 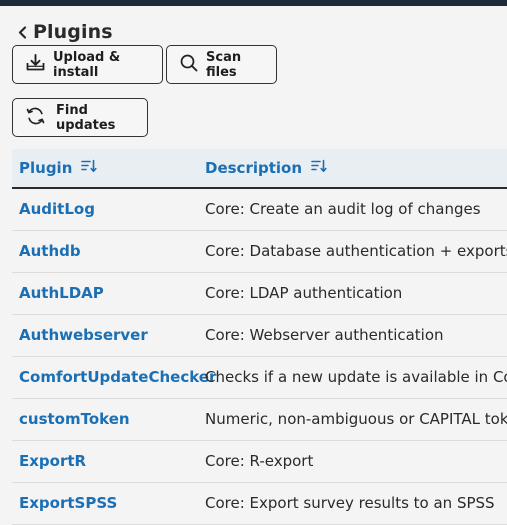 I want to click on find-updates-button: Find updates, so click(x=80, y=117).